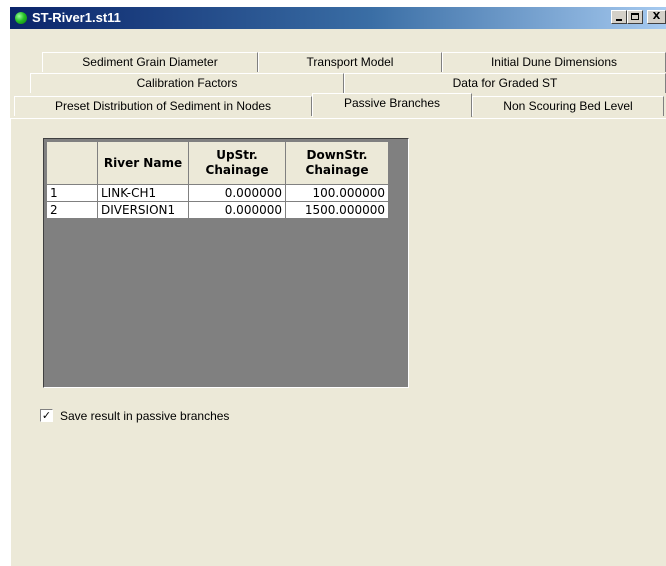 Image resolution: width=666 pixels, height=566 pixels. I want to click on tab-label: Data for Graded ST, so click(505, 83).